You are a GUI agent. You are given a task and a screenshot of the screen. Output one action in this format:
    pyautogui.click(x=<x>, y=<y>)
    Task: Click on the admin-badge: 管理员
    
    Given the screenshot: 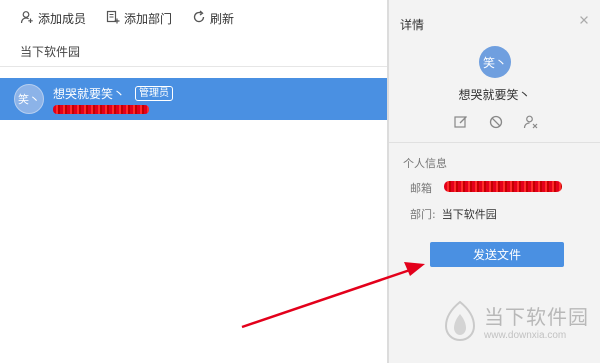 What is the action you would take?
    pyautogui.click(x=154, y=93)
    